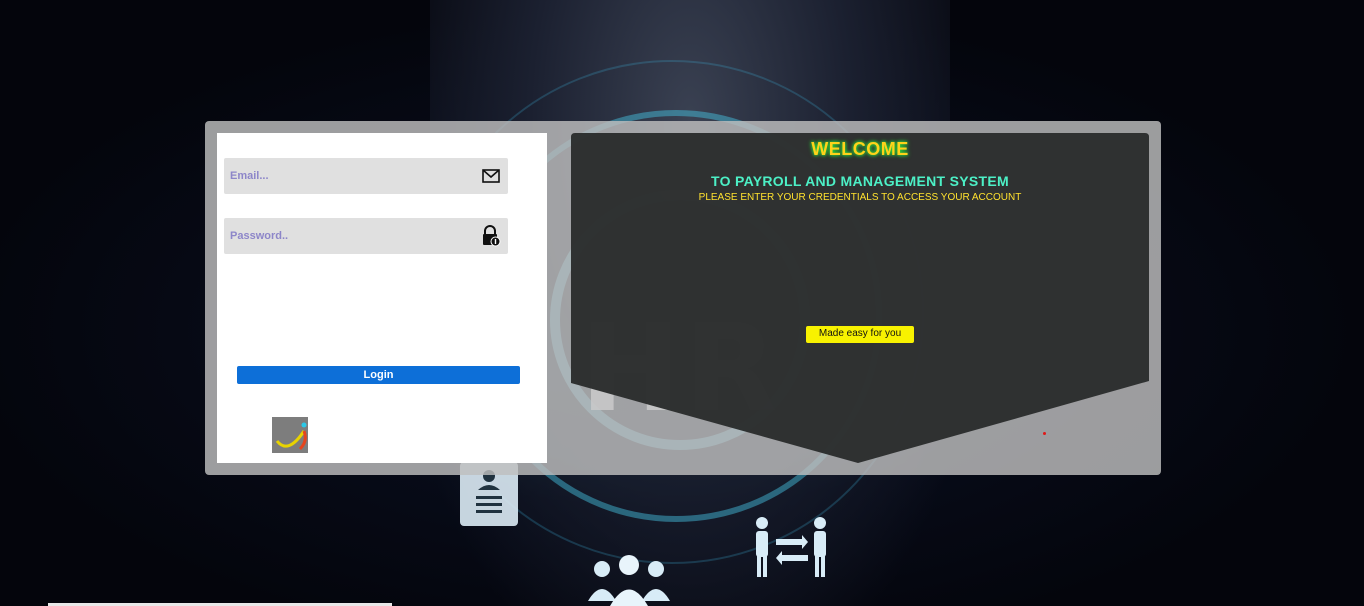 The image size is (1364, 606). I want to click on login-panel: Login, so click(382, 298).